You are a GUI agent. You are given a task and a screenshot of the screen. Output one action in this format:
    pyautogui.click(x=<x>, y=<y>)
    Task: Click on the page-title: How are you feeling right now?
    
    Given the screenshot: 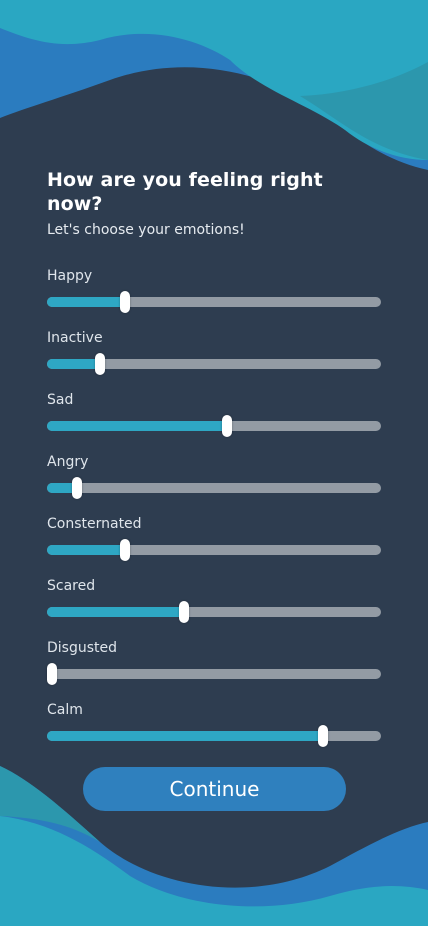 What is the action you would take?
    pyautogui.click(x=185, y=192)
    